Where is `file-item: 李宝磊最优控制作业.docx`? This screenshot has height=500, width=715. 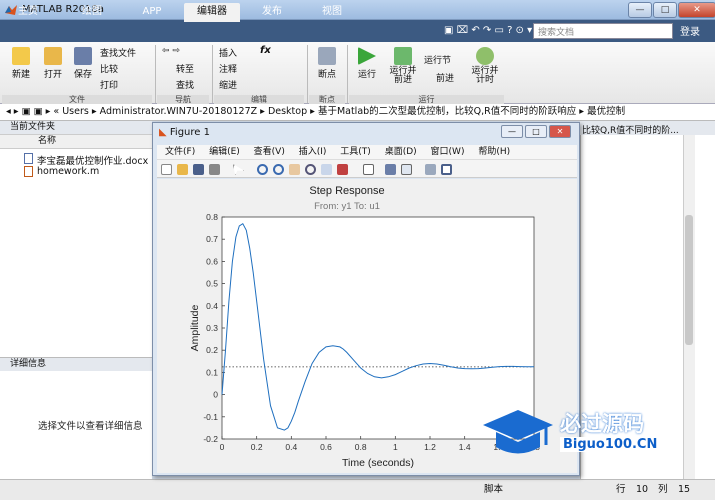
file-item: 李宝磊最优控制作业.docx is located at coordinates (92, 160).